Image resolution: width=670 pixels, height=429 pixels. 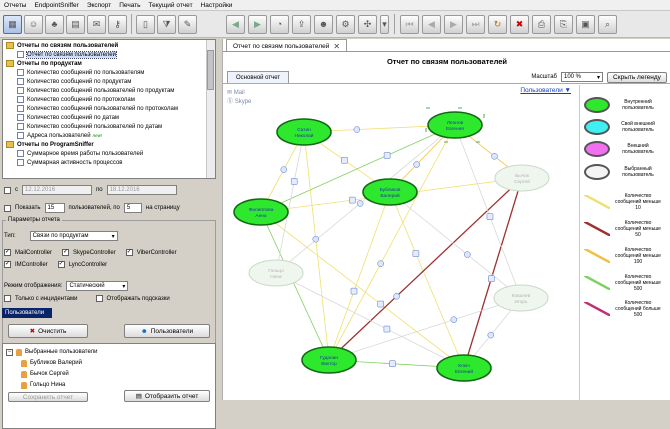 What do you see at coordinates (637, 77) in the screenshot?
I see `hide-legend-button: Скрыть легенду` at bounding box center [637, 77].